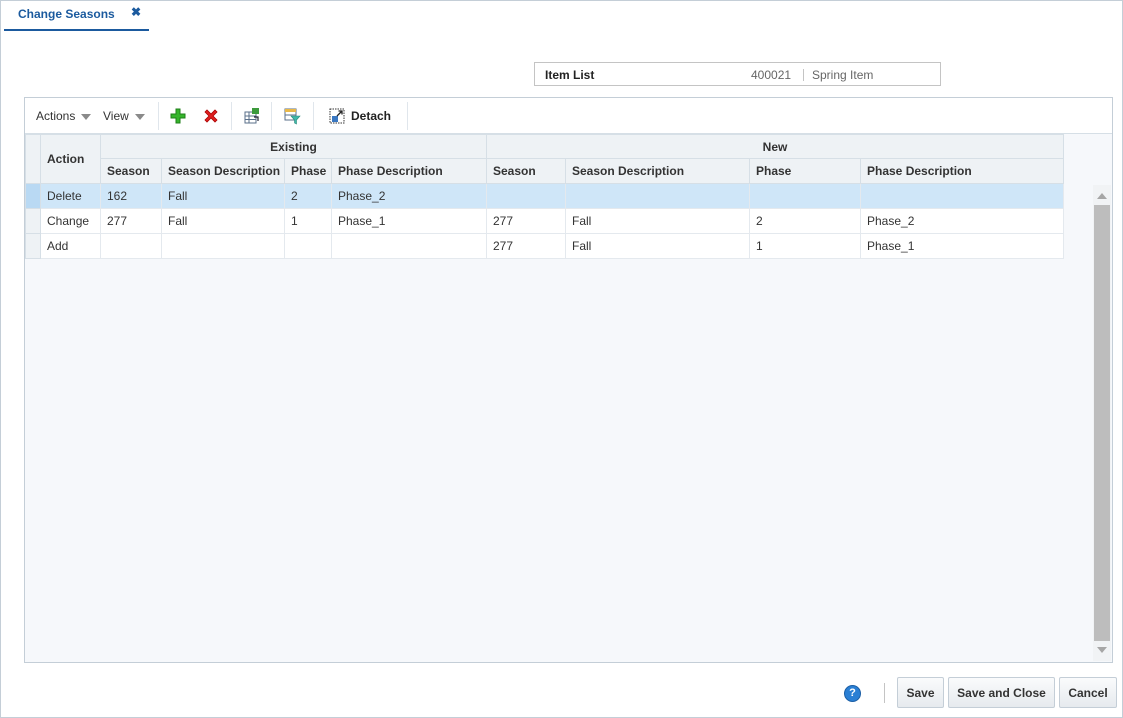 This screenshot has width=1123, height=718. I want to click on actions-menu: Actions, so click(64, 116).